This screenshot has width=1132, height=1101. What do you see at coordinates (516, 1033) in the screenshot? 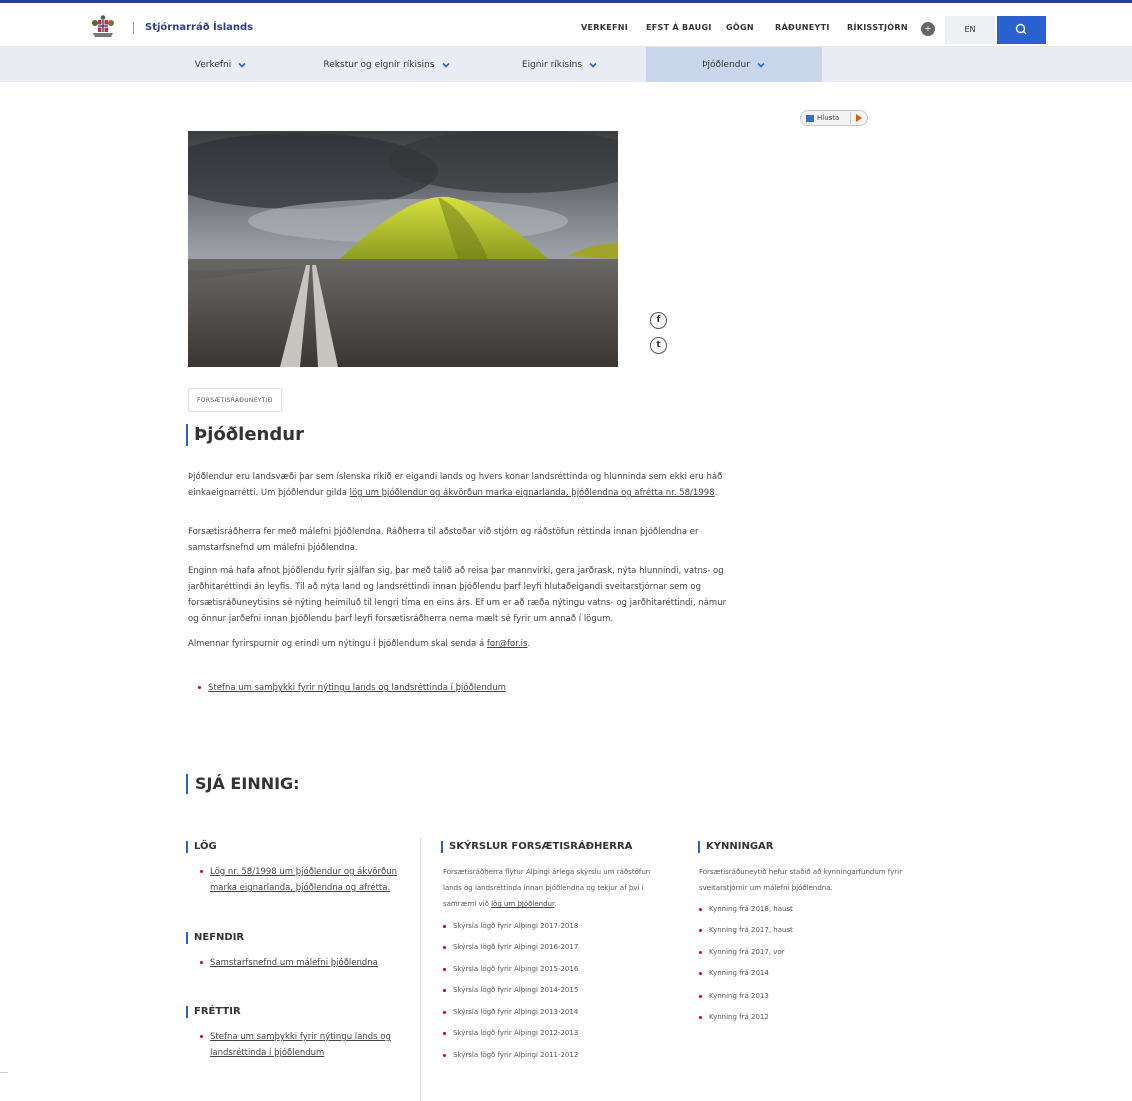
I see `report-label: Skýrsla lögð fyrir Alþingi 2012-2013` at bounding box center [516, 1033].